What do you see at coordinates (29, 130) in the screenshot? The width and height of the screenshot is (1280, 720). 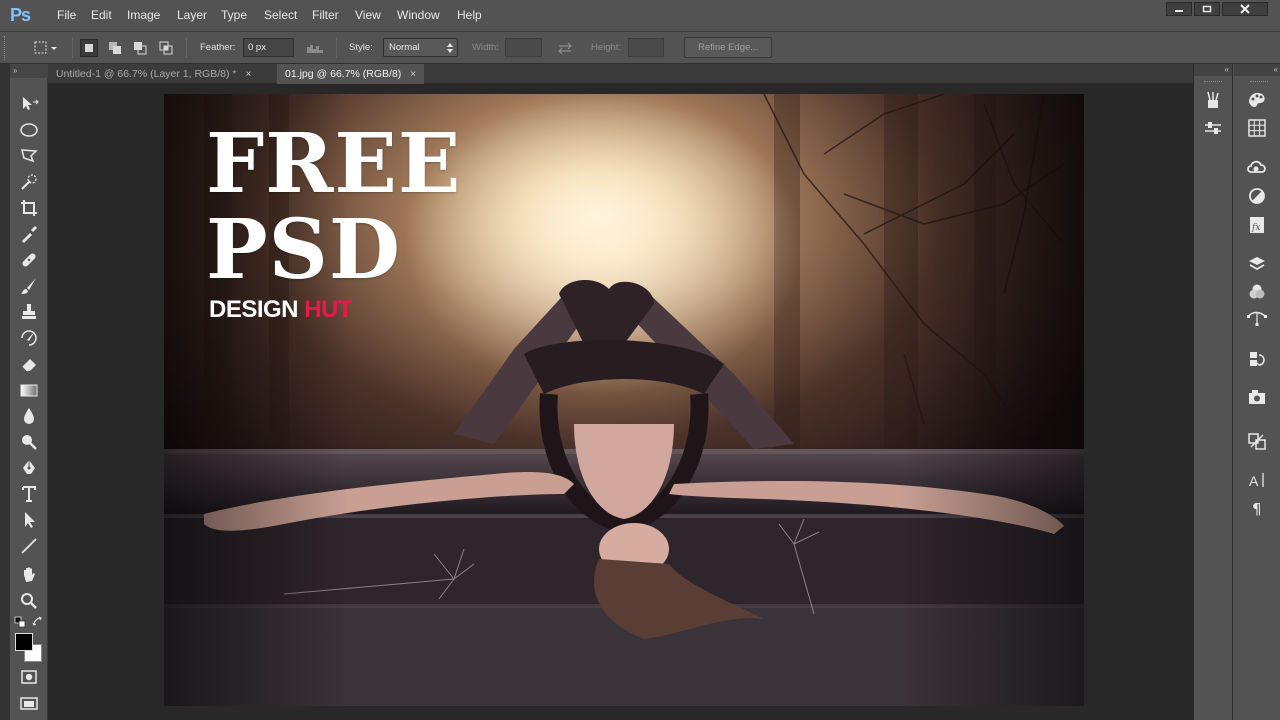 I see `elliptical-marquee-tool` at bounding box center [29, 130].